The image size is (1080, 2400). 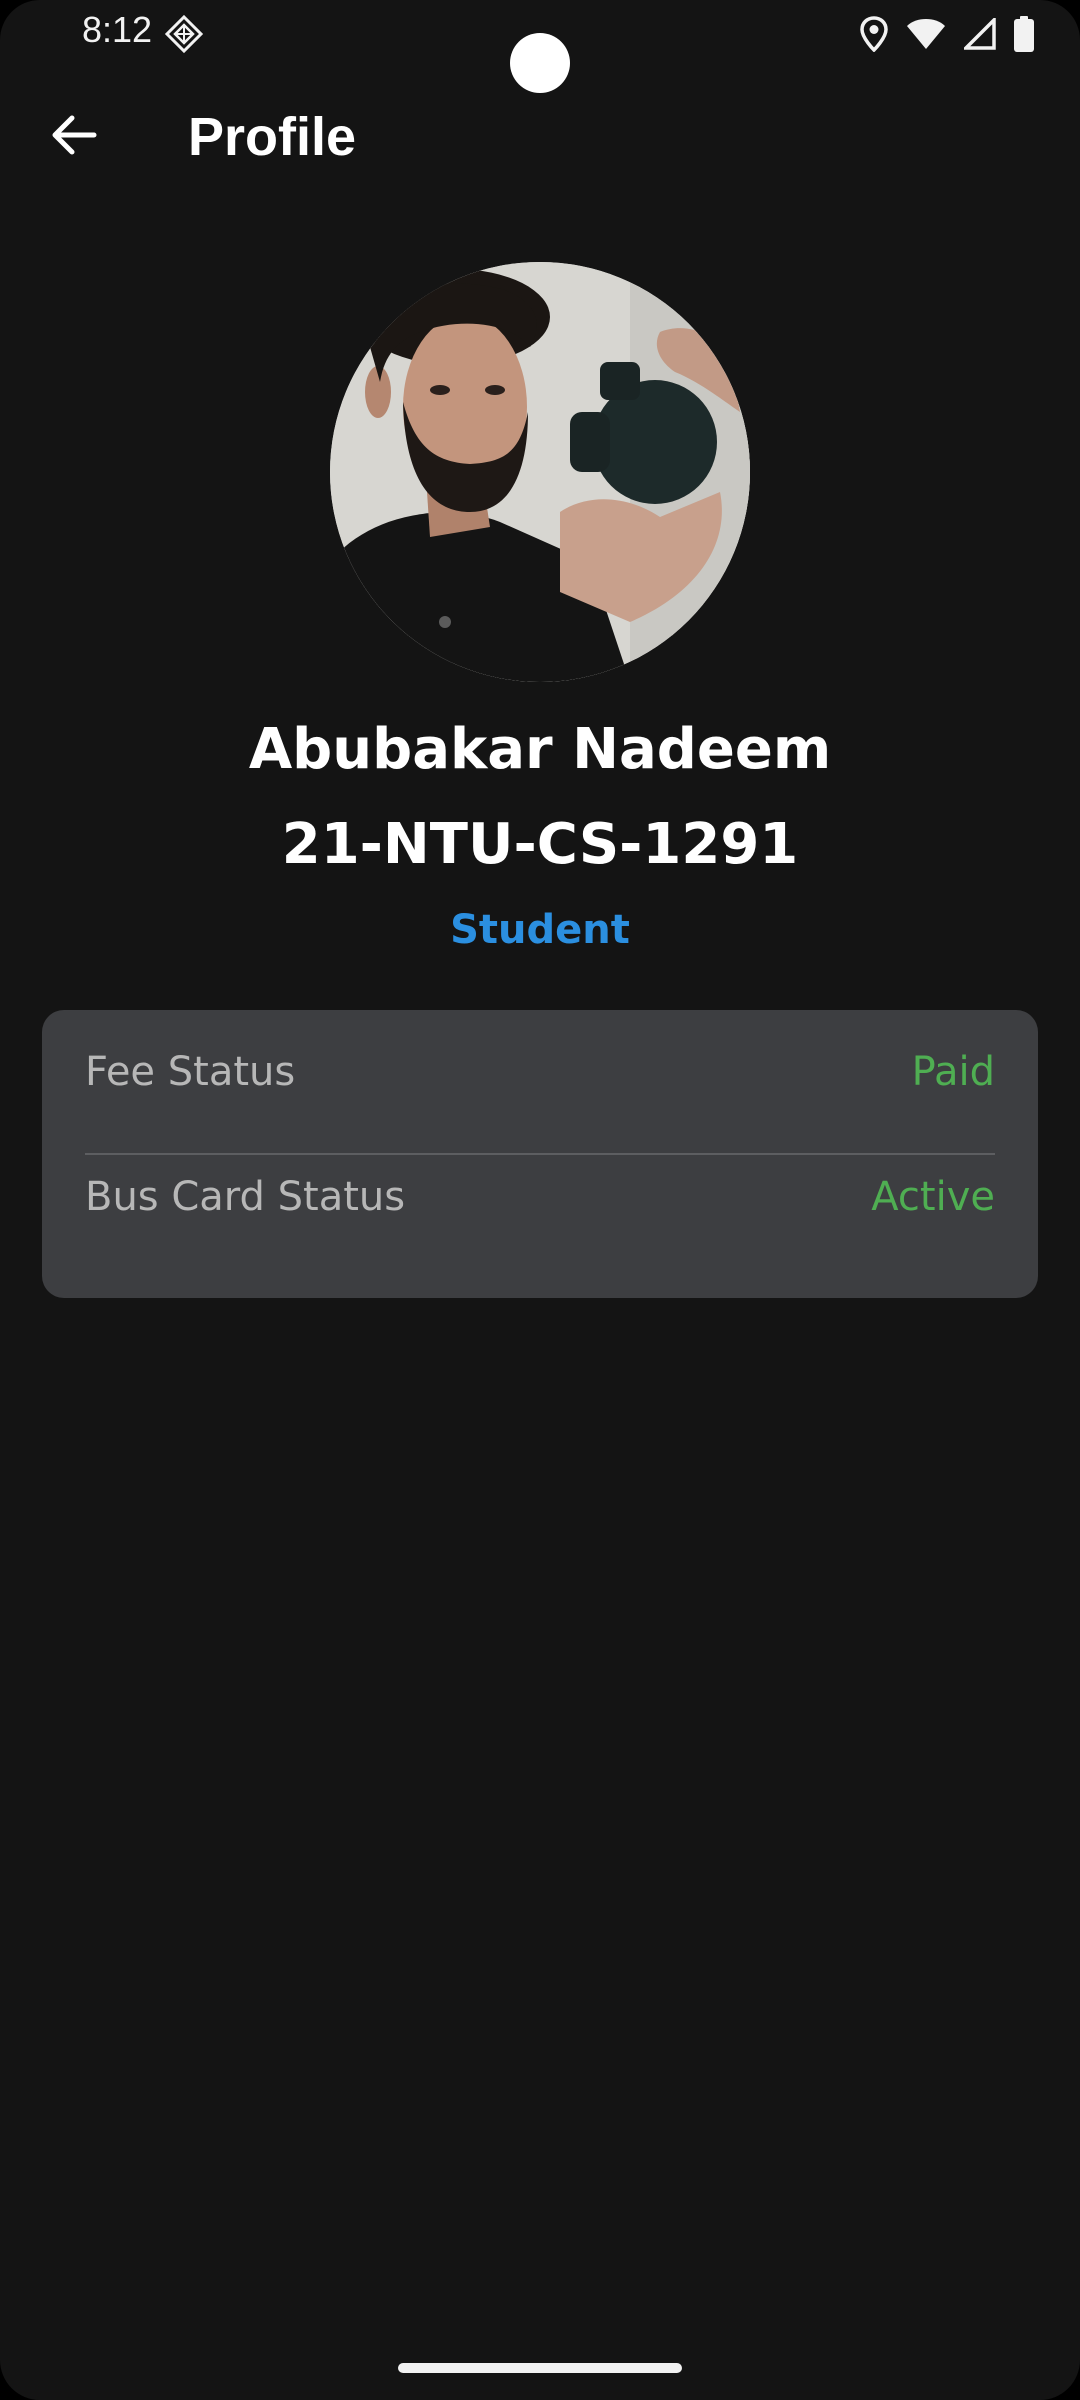 What do you see at coordinates (953, 1072) in the screenshot?
I see `fee-status-value: Paid` at bounding box center [953, 1072].